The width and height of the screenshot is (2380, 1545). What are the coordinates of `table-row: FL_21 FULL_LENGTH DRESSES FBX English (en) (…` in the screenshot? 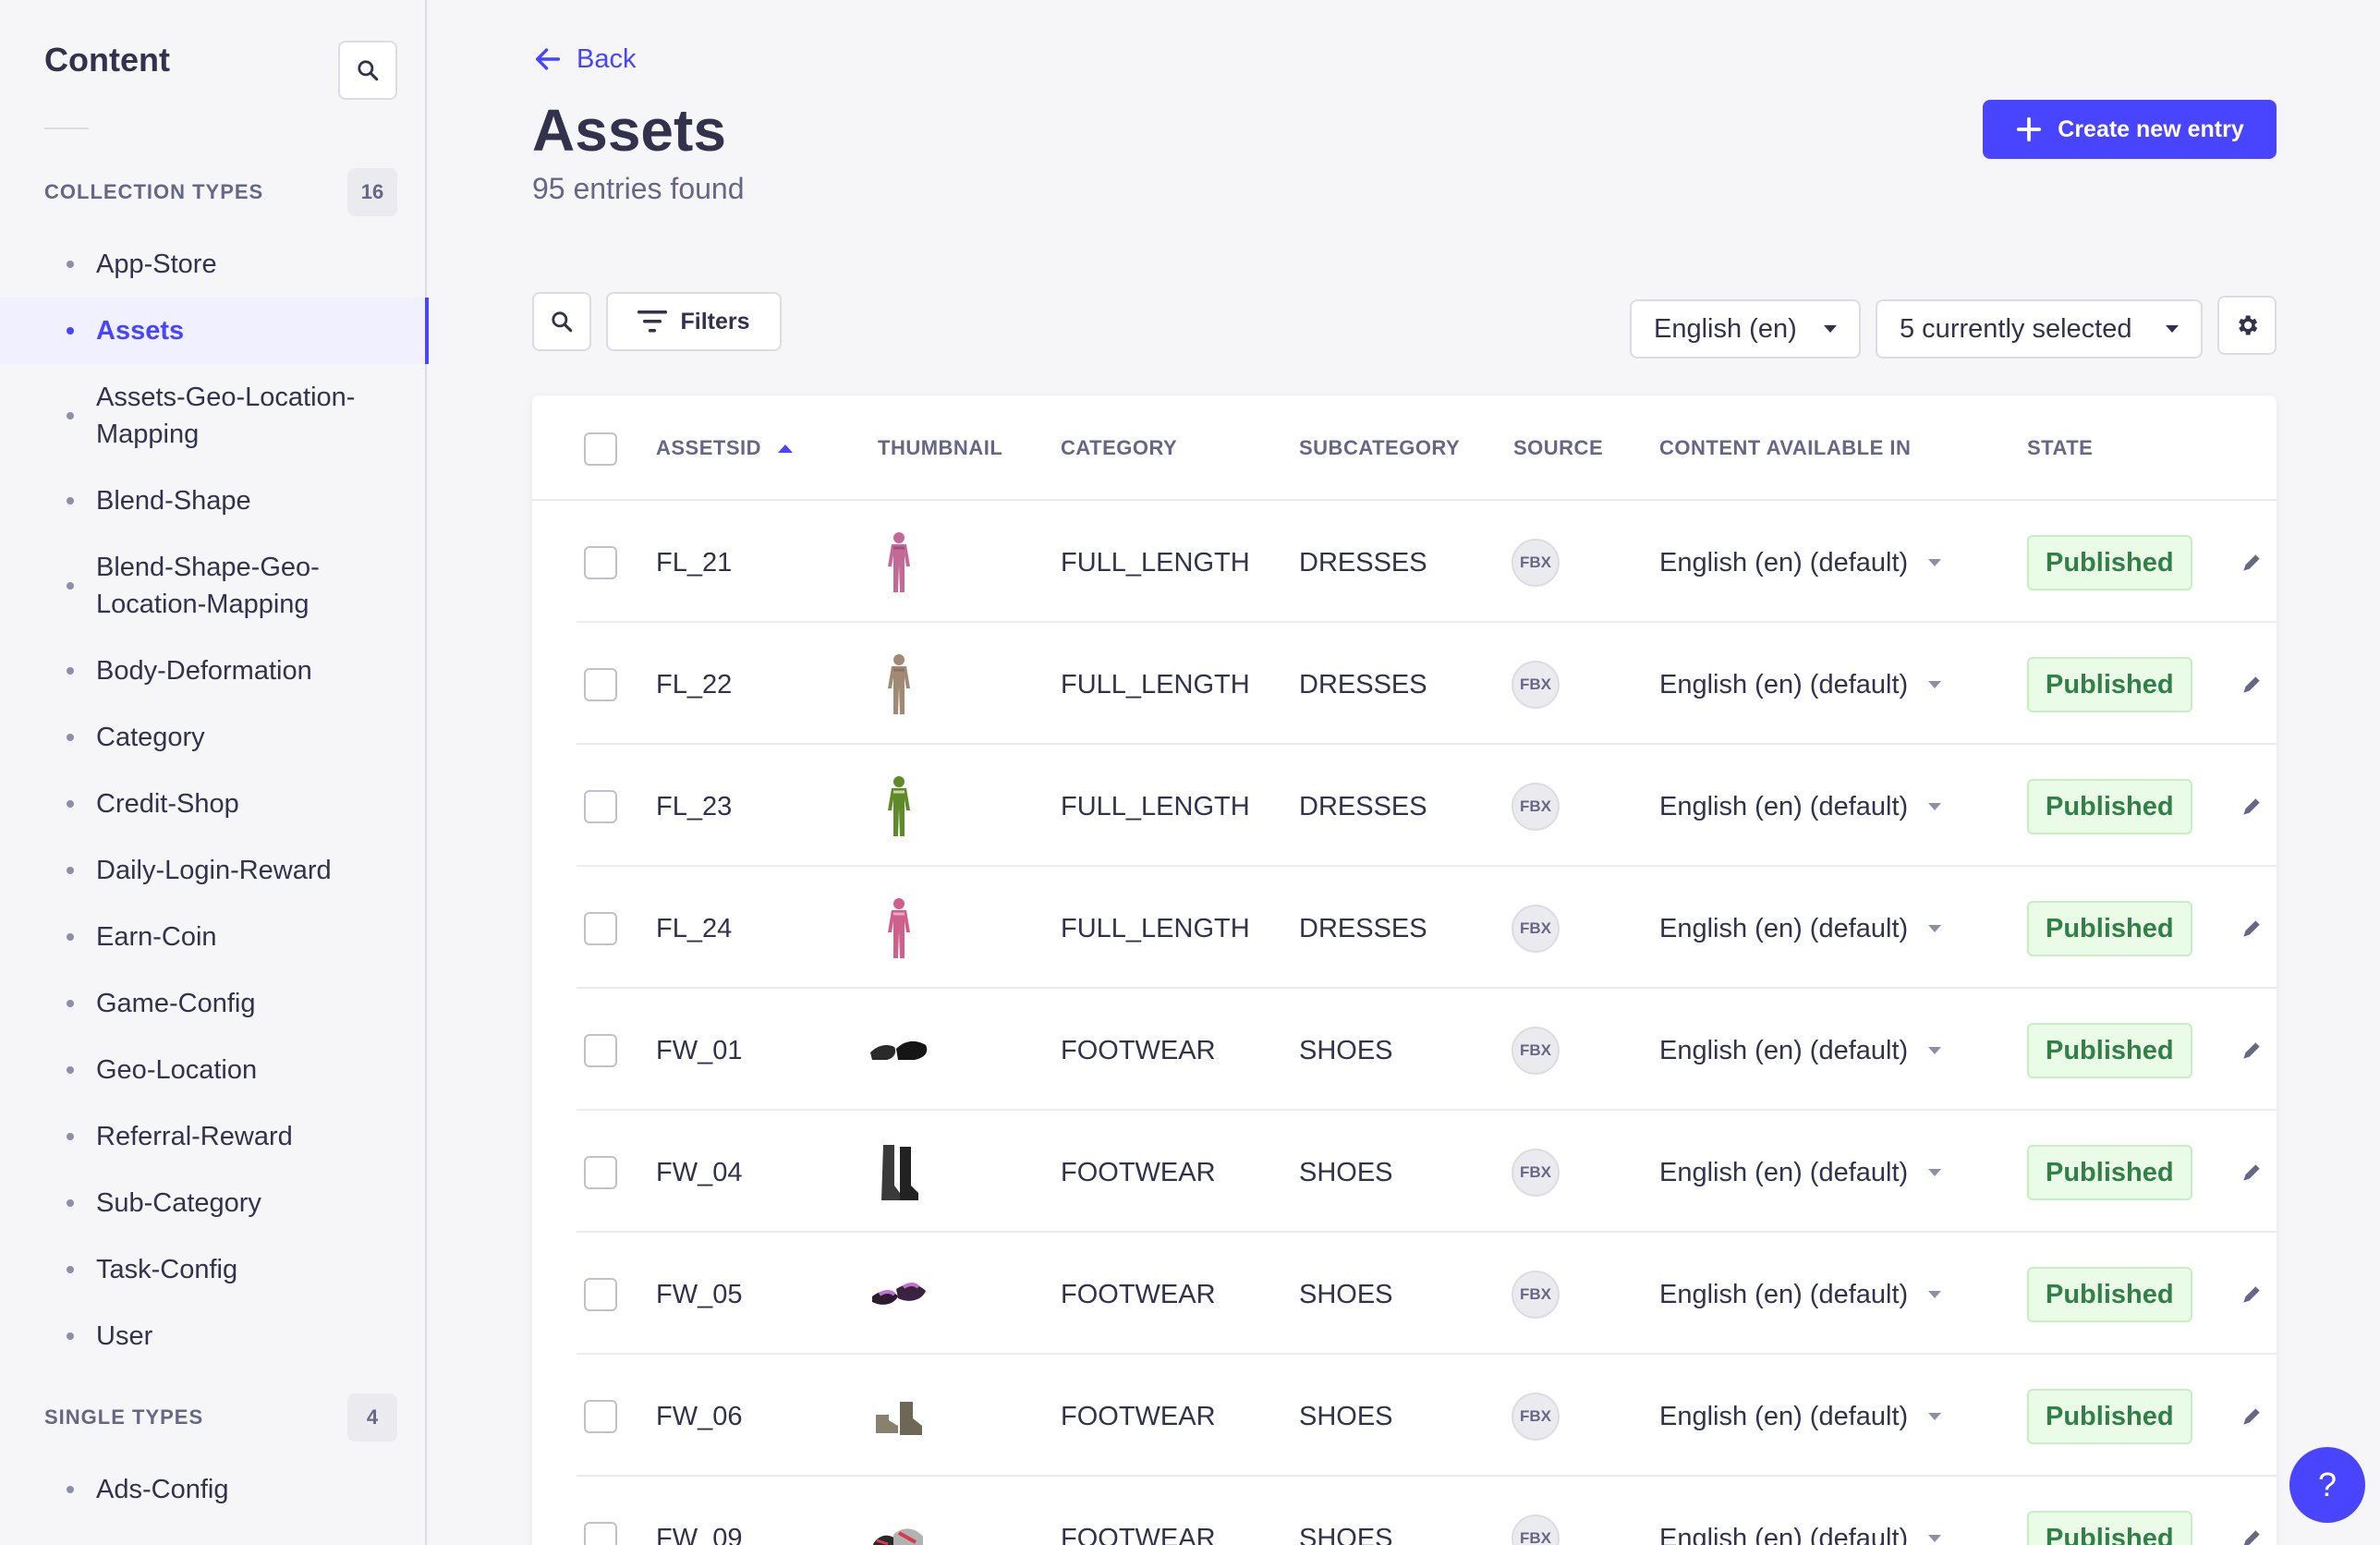 It's located at (1427, 563).